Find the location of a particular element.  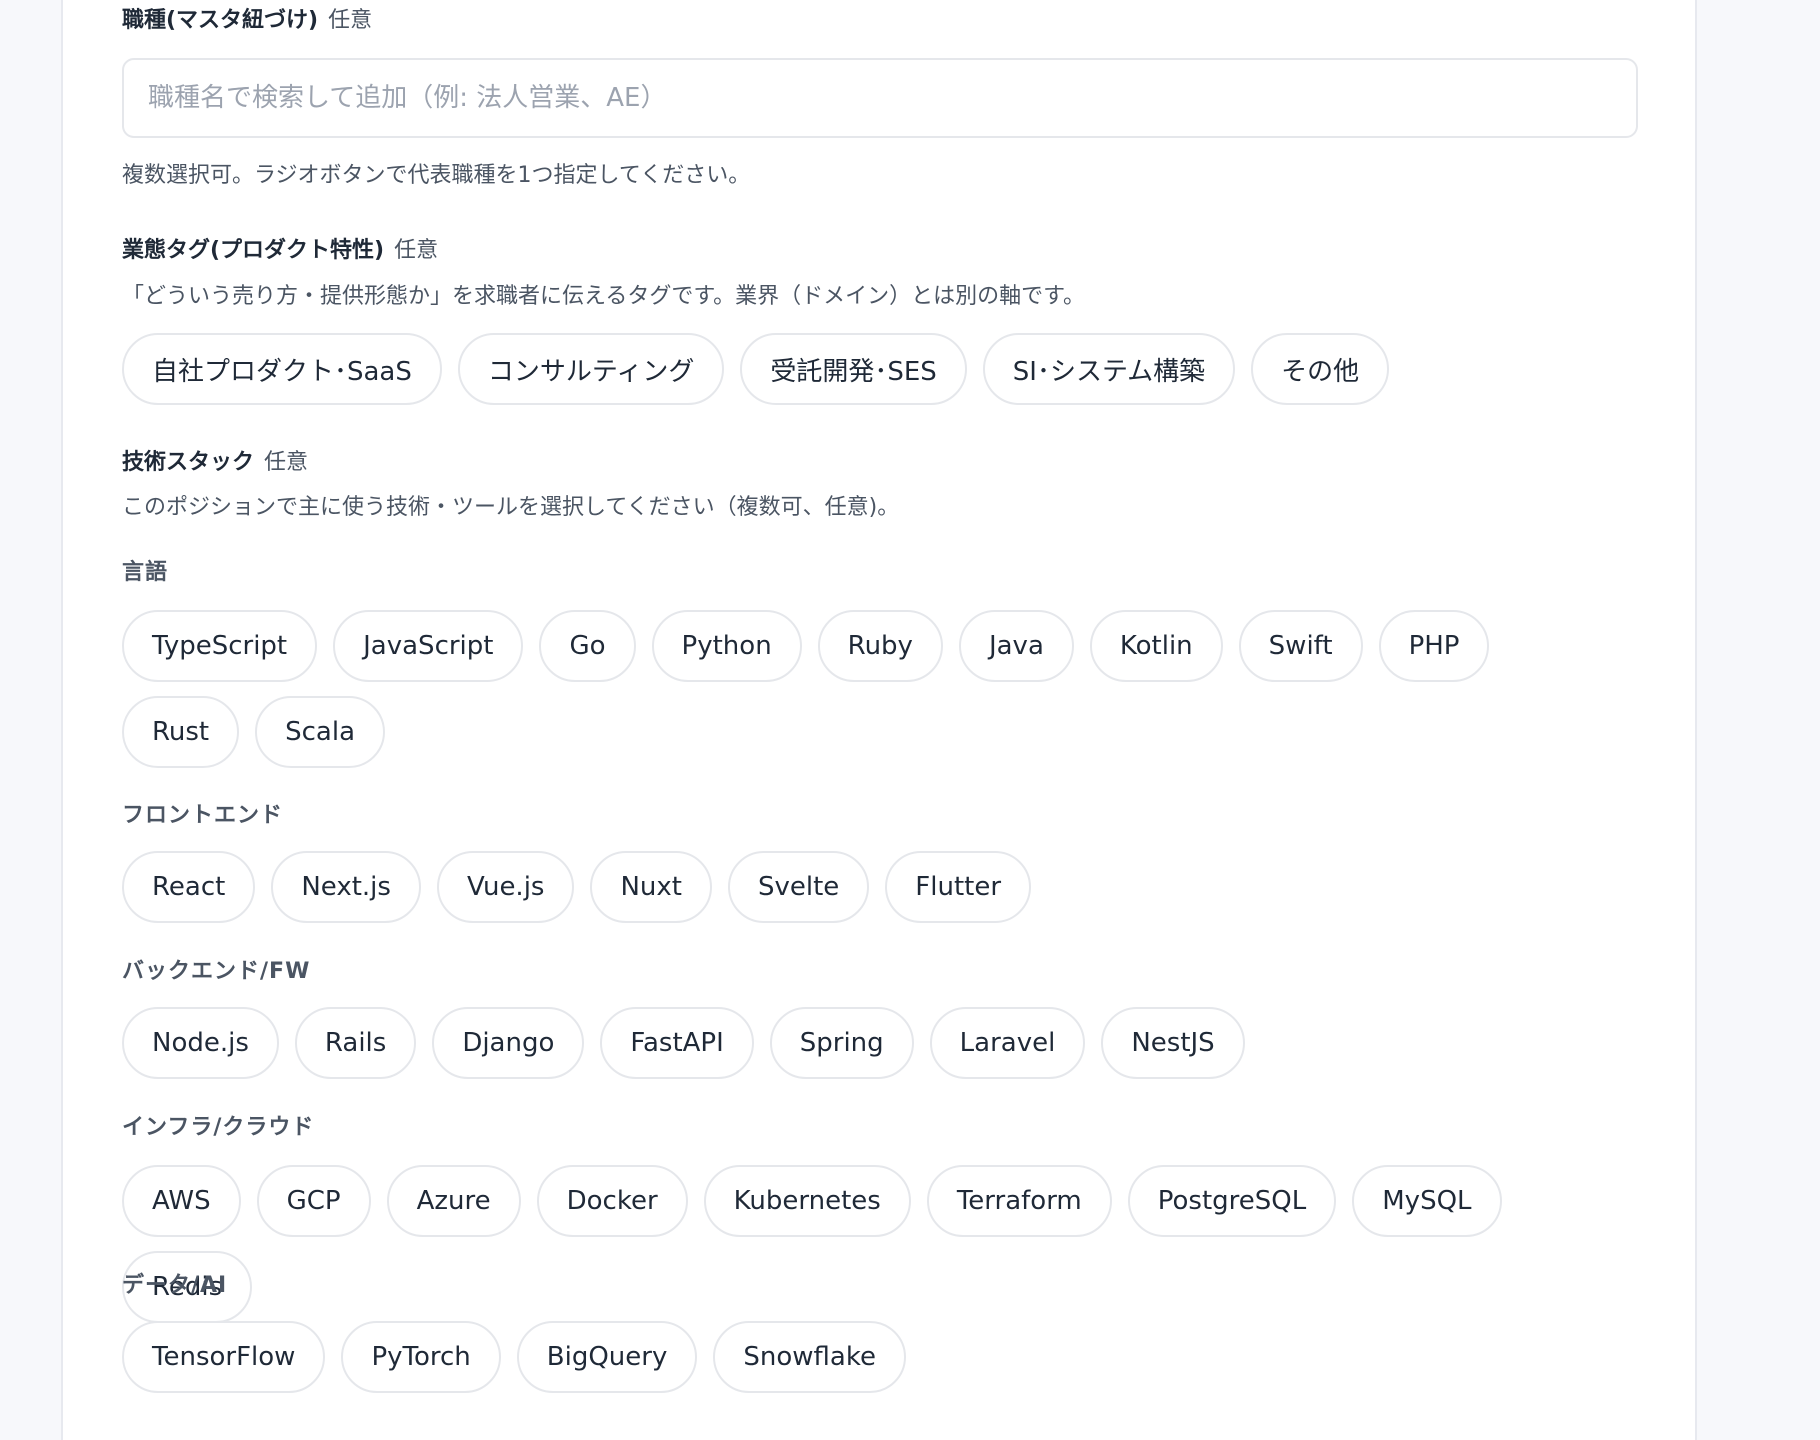

tech-chip-vuejs: Vue.js is located at coordinates (505, 887).